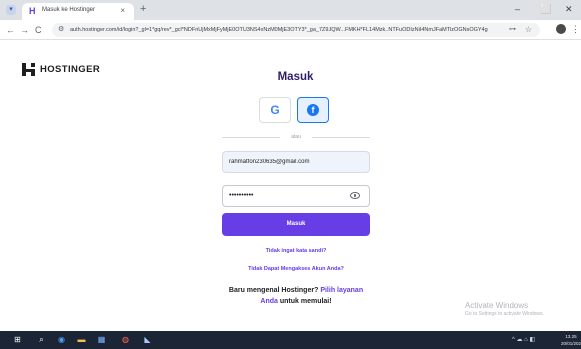  What do you see at coordinates (295, 77) in the screenshot?
I see `page-title: Masuk` at bounding box center [295, 77].